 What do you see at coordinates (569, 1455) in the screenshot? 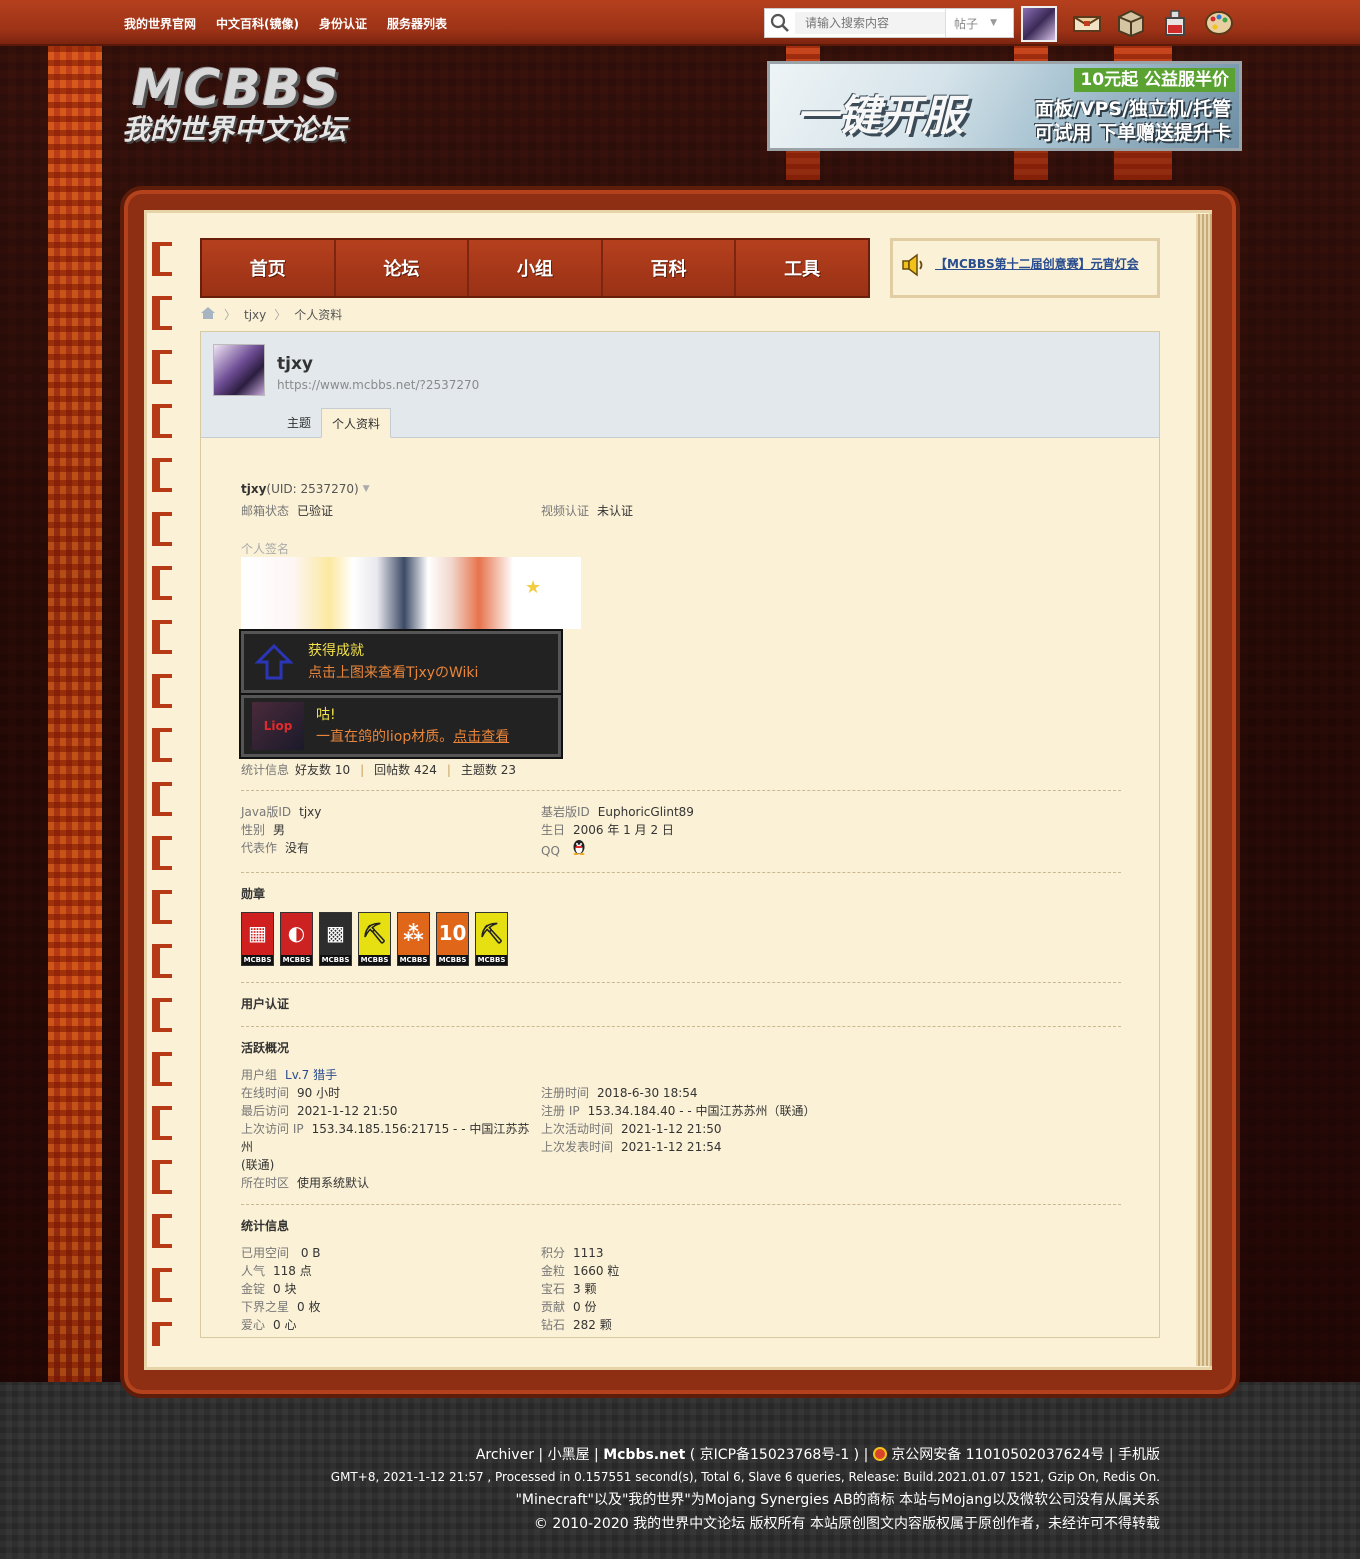
I see `footer-darkroom: 小黑屋` at bounding box center [569, 1455].